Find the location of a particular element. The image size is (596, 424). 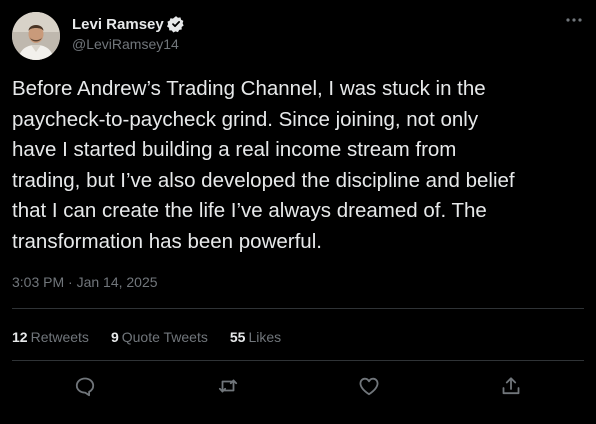

quote-tweets-label: Quote Tweets is located at coordinates (164, 337).